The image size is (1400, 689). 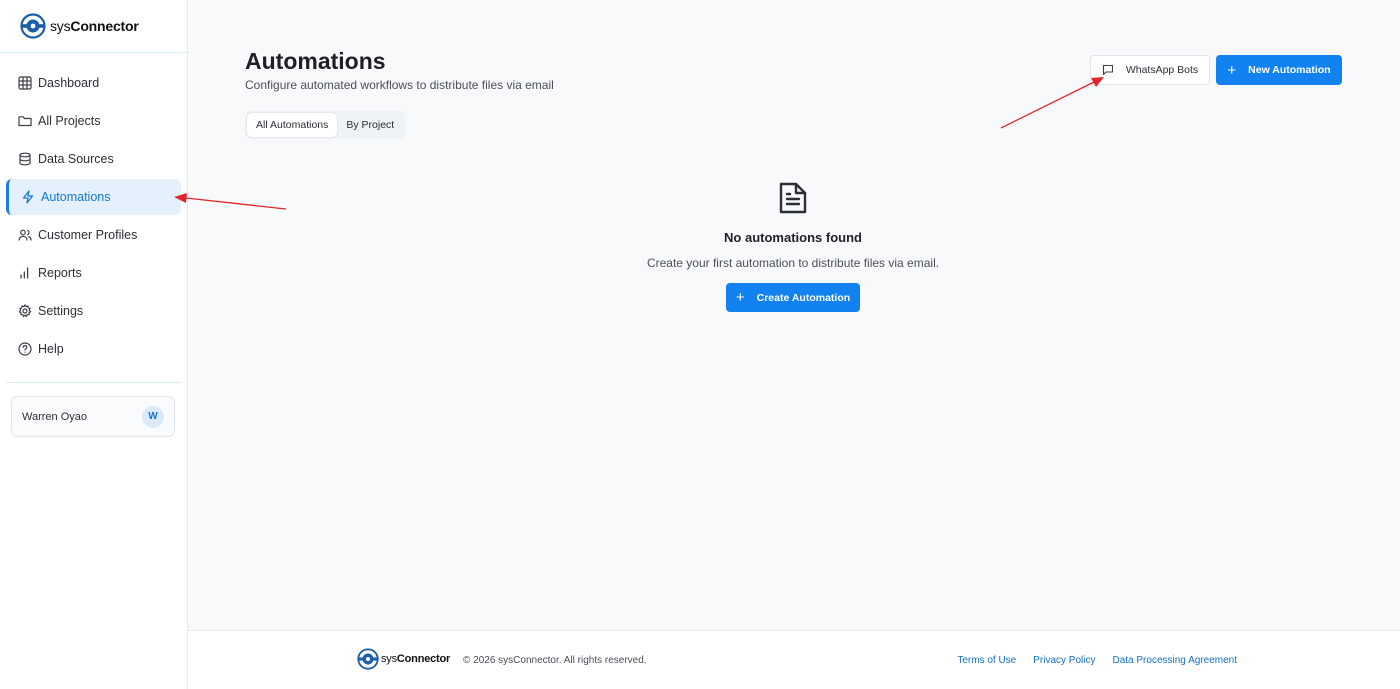 I want to click on sidebar-divider, so click(x=93, y=382).